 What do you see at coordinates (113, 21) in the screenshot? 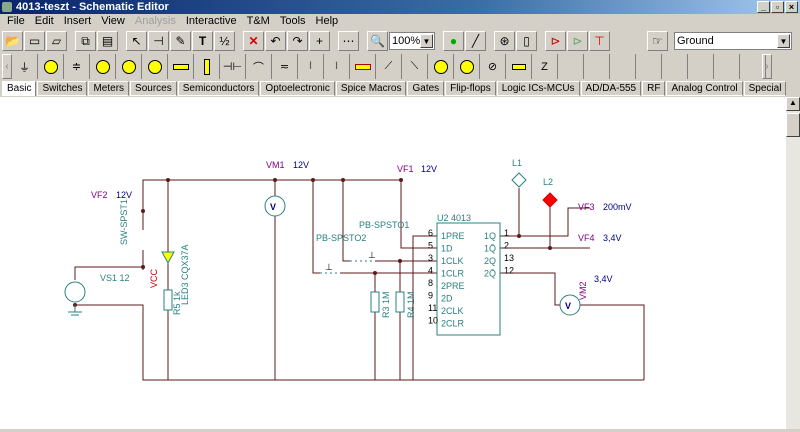
I see `menu-view: View` at bounding box center [113, 21].